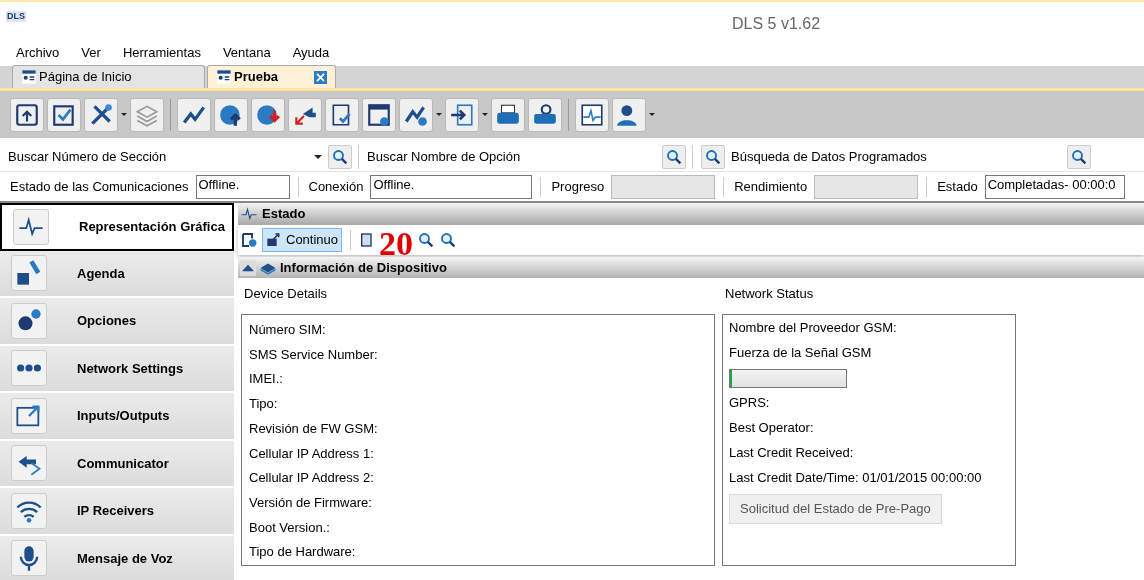  I want to click on status-field: Completadas- 00:00:0, so click(1054, 186).